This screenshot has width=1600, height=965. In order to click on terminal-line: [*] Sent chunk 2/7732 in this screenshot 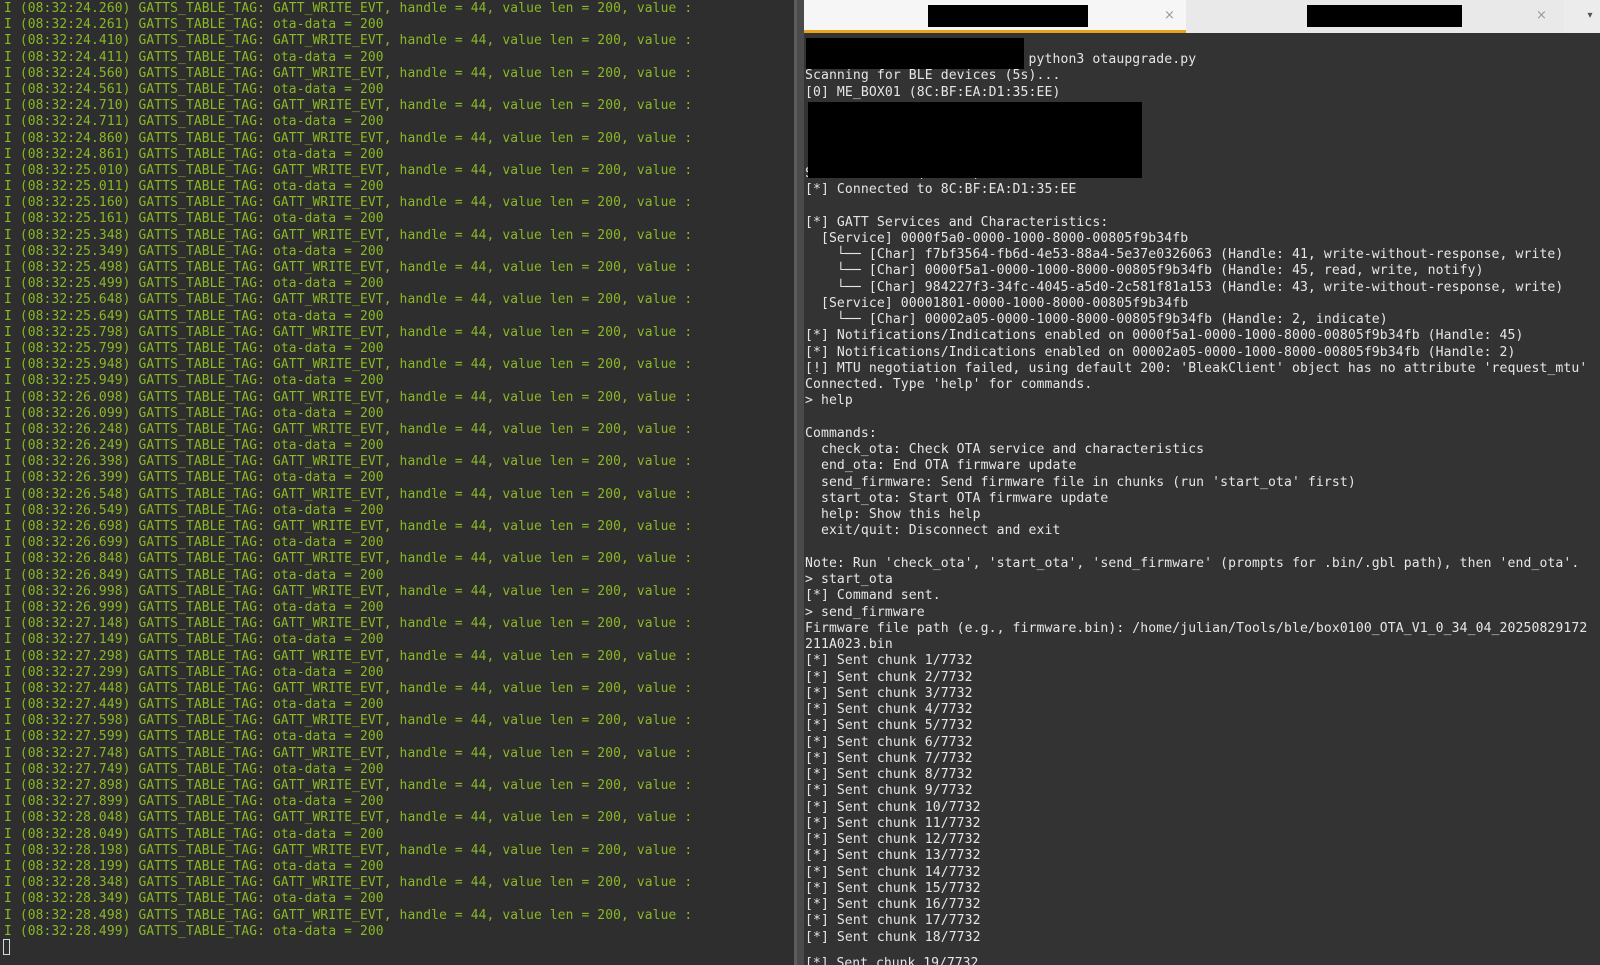, I will do `click(889, 677)`.